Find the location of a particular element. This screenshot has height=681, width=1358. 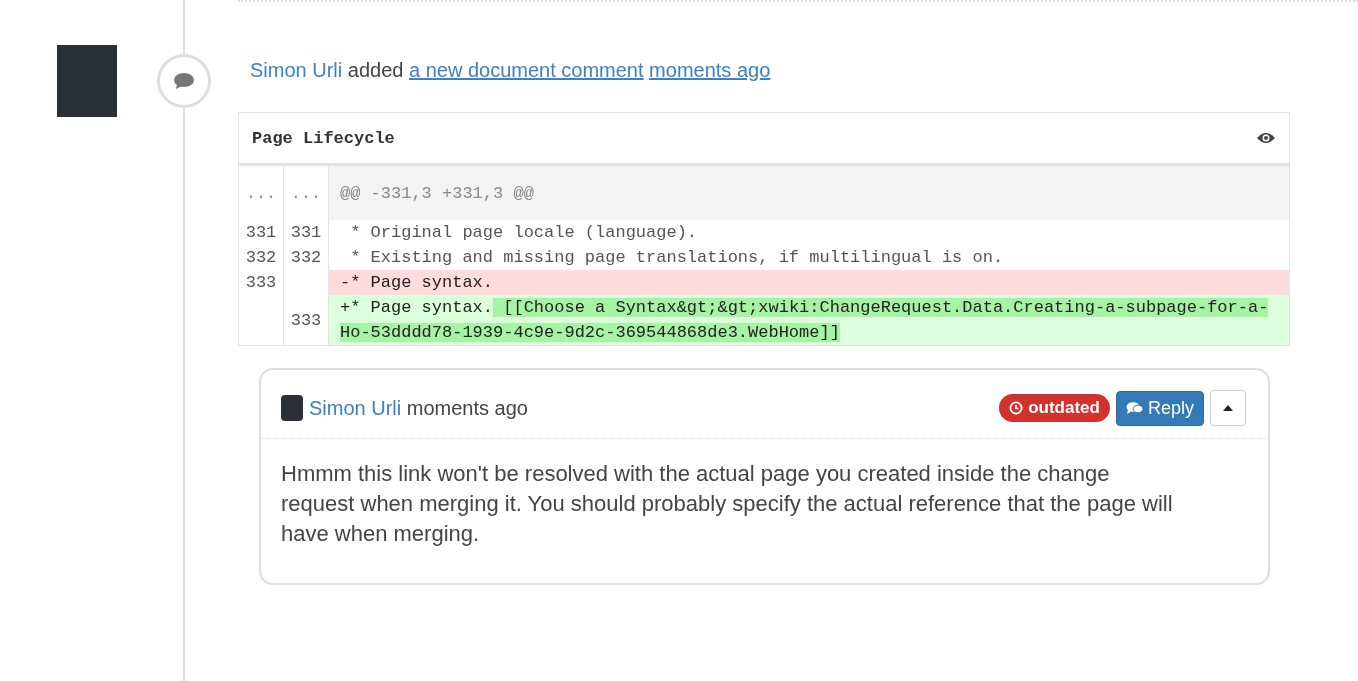

hunk-header: @@ -331,3 +331,3 @@ is located at coordinates (437, 193).